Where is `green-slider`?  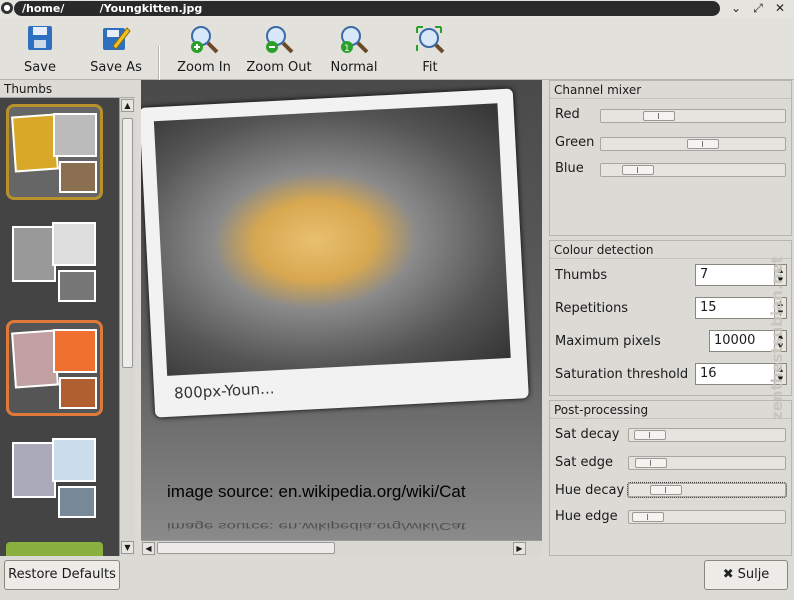
green-slider is located at coordinates (693, 144).